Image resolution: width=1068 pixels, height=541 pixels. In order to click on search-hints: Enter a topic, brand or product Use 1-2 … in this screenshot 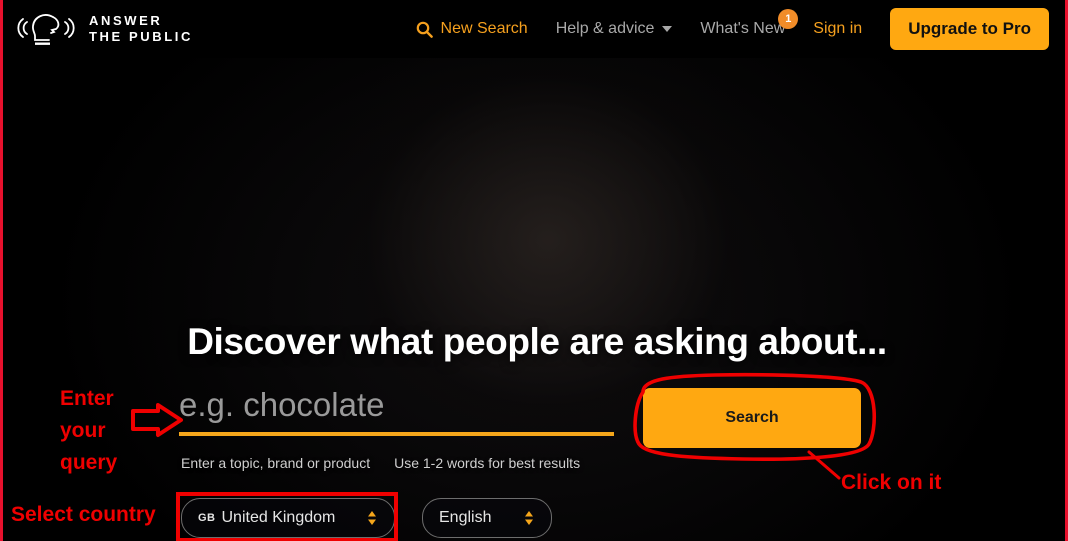, I will do `click(380, 463)`.